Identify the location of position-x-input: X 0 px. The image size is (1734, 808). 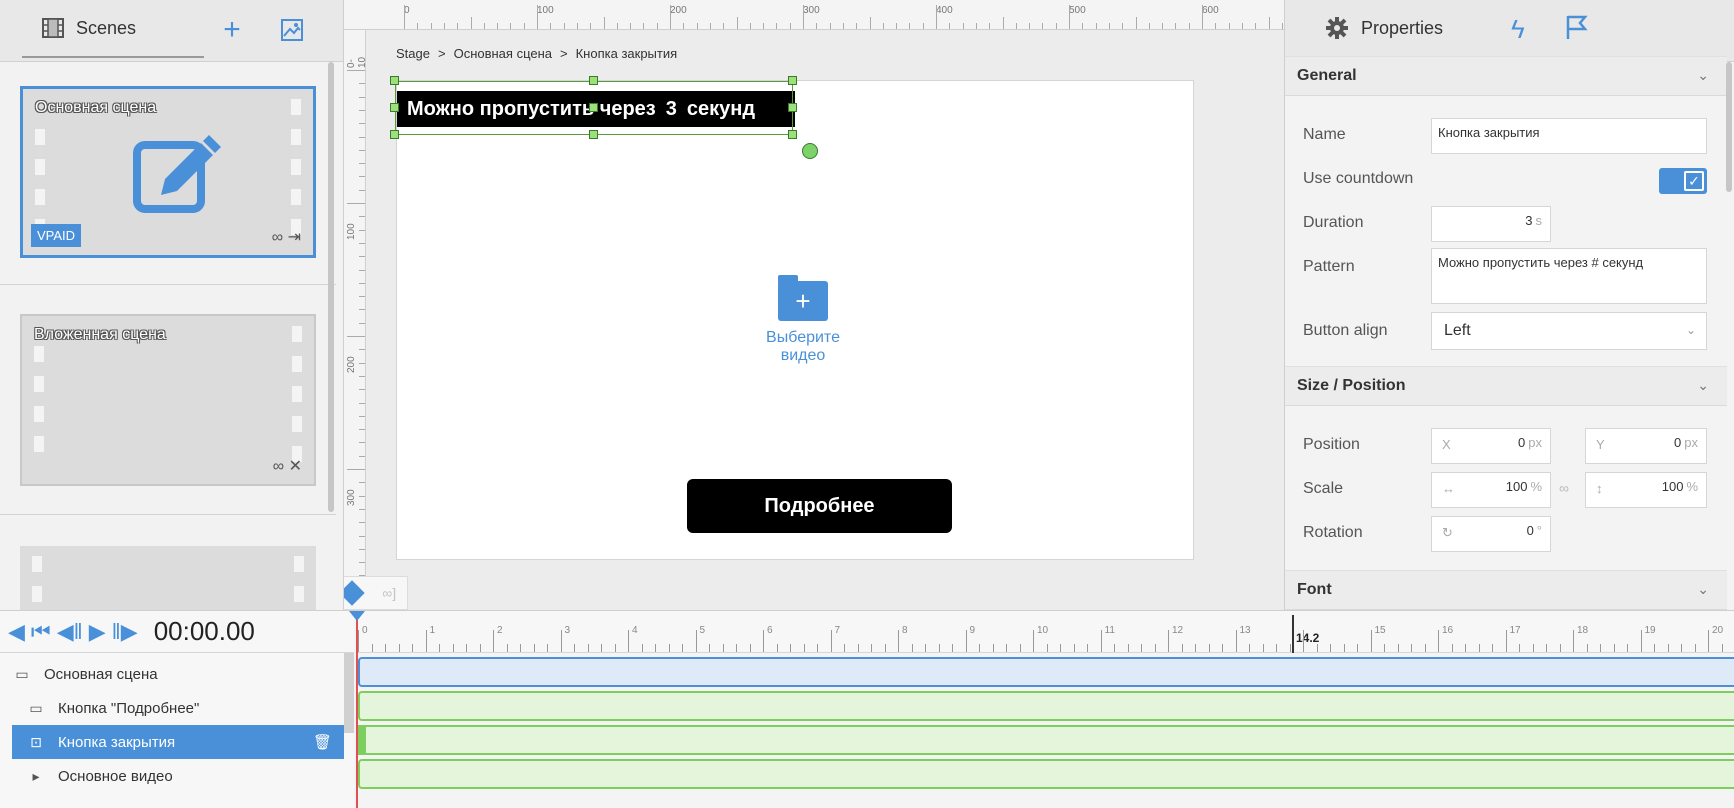
(1491, 446).